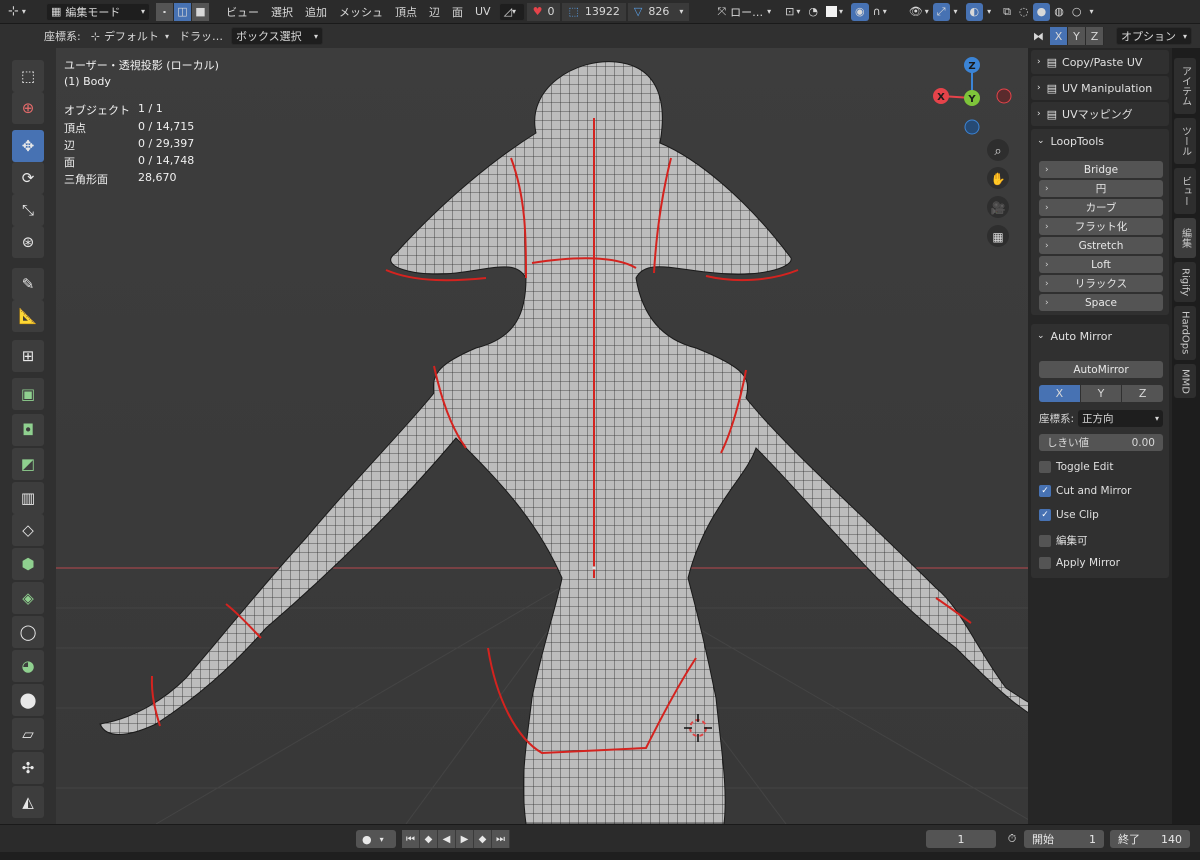 The image size is (1200, 860). What do you see at coordinates (22, 12) in the screenshot?
I see `editor-type-dropdown: ⊹ ▾` at bounding box center [22, 12].